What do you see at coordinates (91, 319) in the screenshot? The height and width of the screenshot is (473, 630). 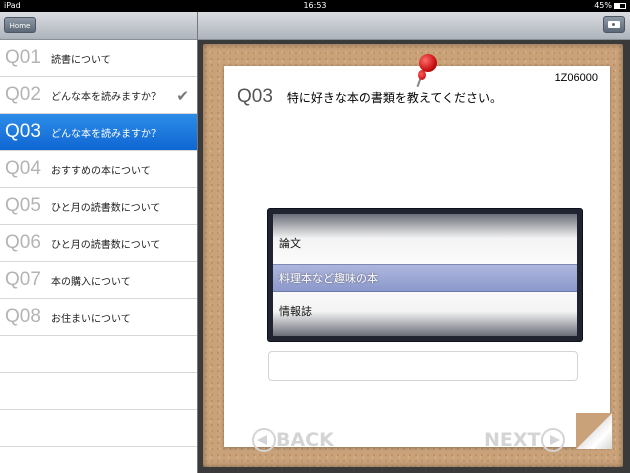 I see `question-title: お住まいについて` at bounding box center [91, 319].